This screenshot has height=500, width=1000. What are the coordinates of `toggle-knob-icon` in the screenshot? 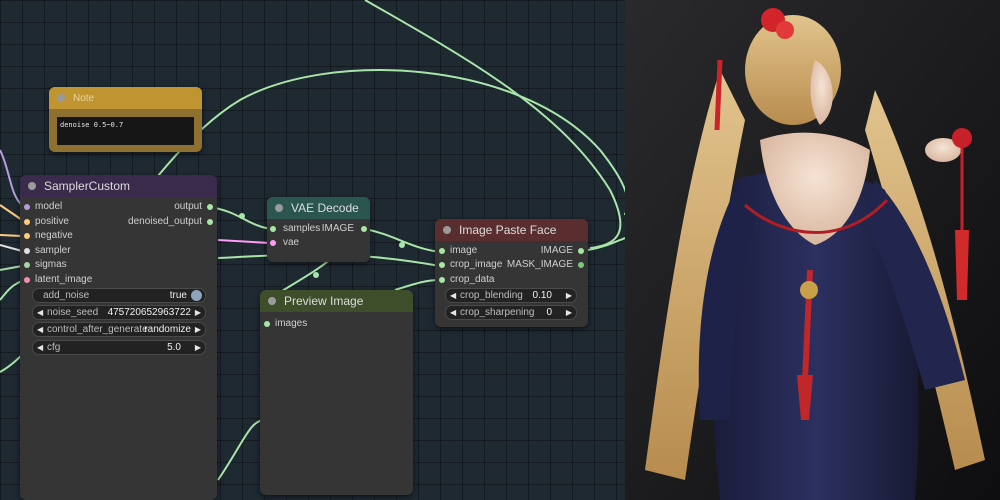 It's located at (196, 295).